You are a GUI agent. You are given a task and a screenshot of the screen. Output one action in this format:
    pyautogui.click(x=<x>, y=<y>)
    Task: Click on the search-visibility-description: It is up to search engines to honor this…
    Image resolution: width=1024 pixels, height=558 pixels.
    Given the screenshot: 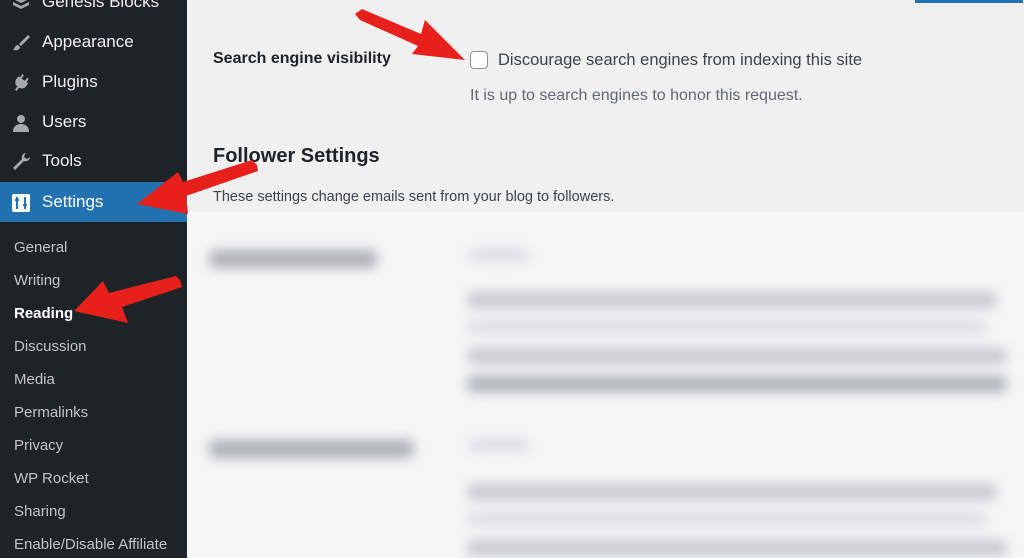 What is the action you would take?
    pyautogui.click(x=636, y=95)
    